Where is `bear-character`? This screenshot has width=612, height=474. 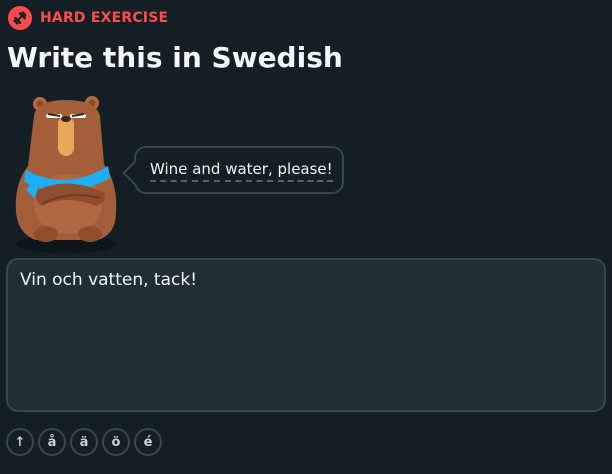 bear-character is located at coordinates (66, 175).